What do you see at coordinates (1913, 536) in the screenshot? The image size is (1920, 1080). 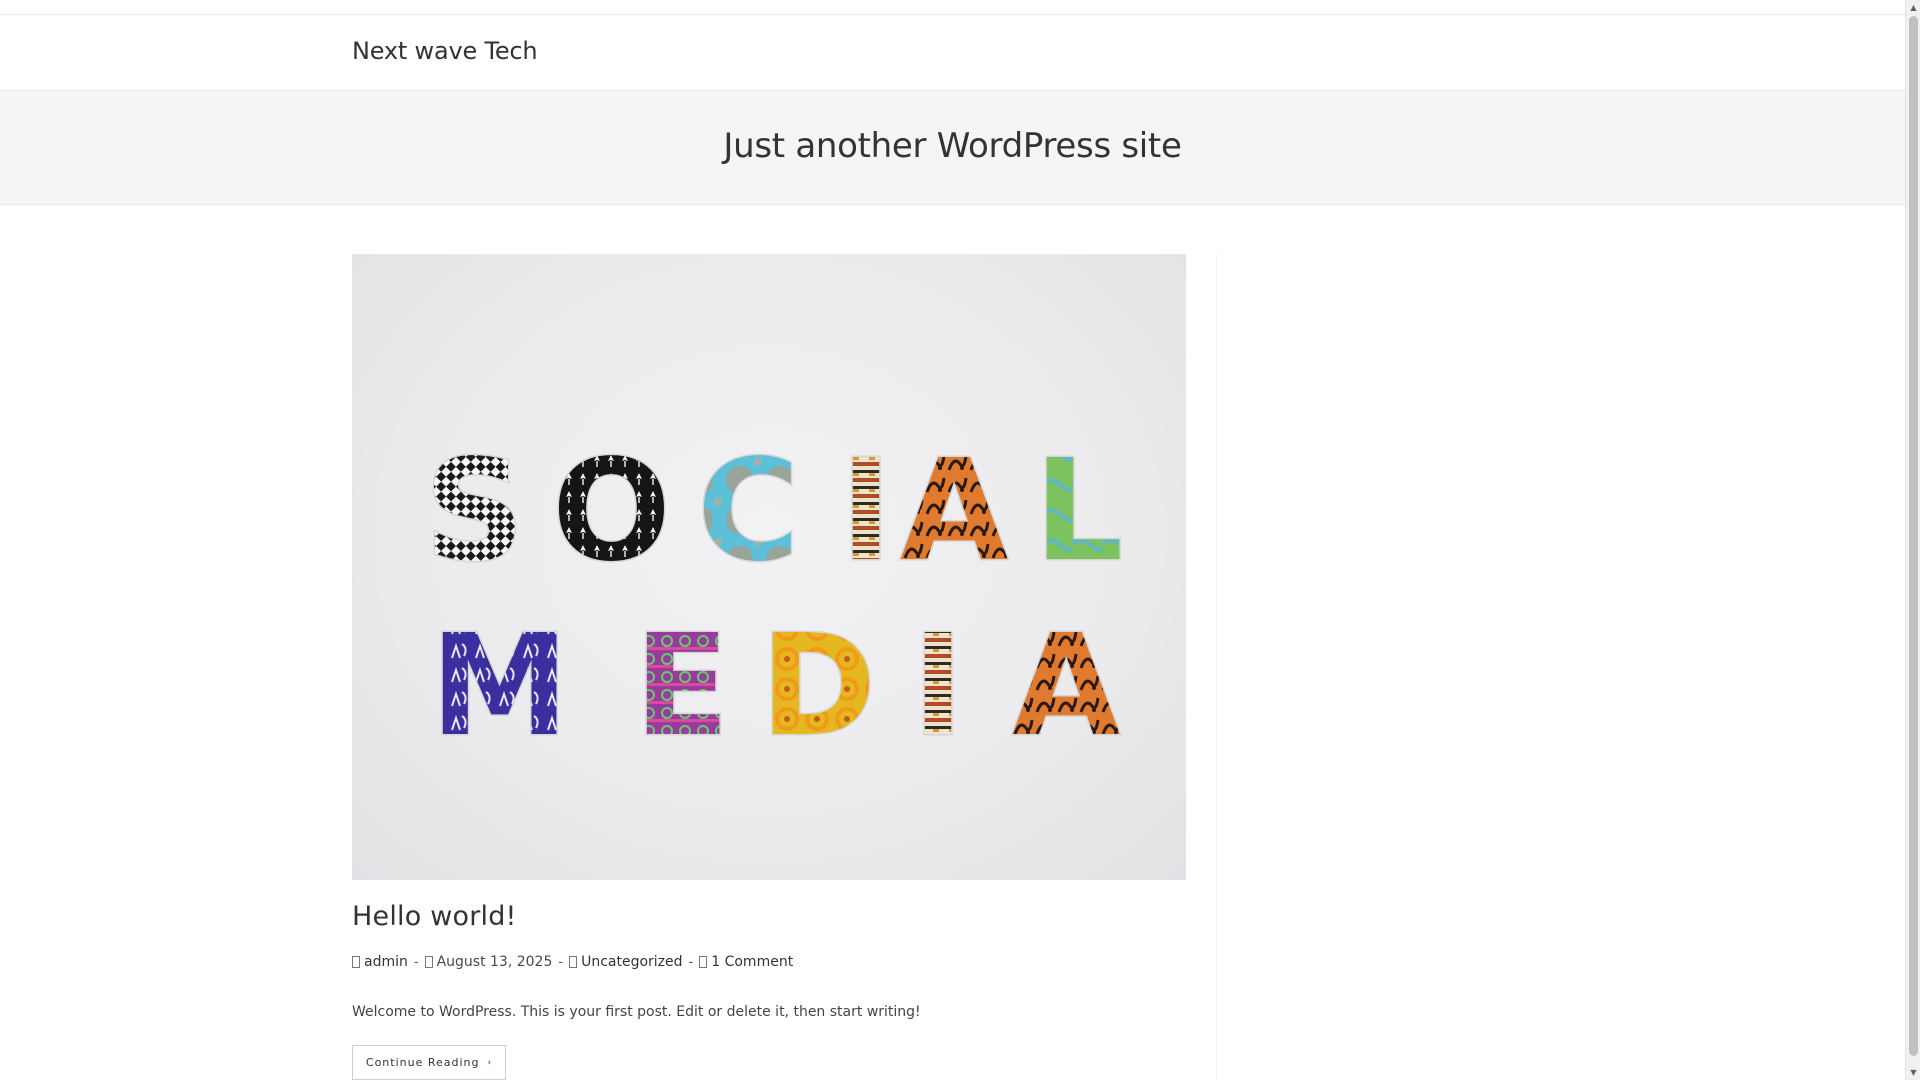 I see `scrollbar-thumb` at bounding box center [1913, 536].